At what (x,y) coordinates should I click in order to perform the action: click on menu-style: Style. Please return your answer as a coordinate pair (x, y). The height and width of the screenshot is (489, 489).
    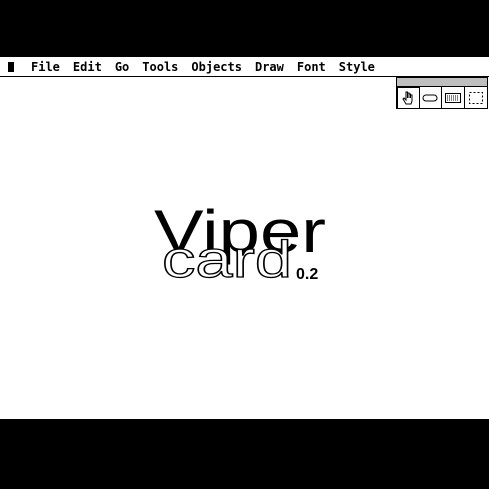
    Looking at the image, I should click on (357, 67).